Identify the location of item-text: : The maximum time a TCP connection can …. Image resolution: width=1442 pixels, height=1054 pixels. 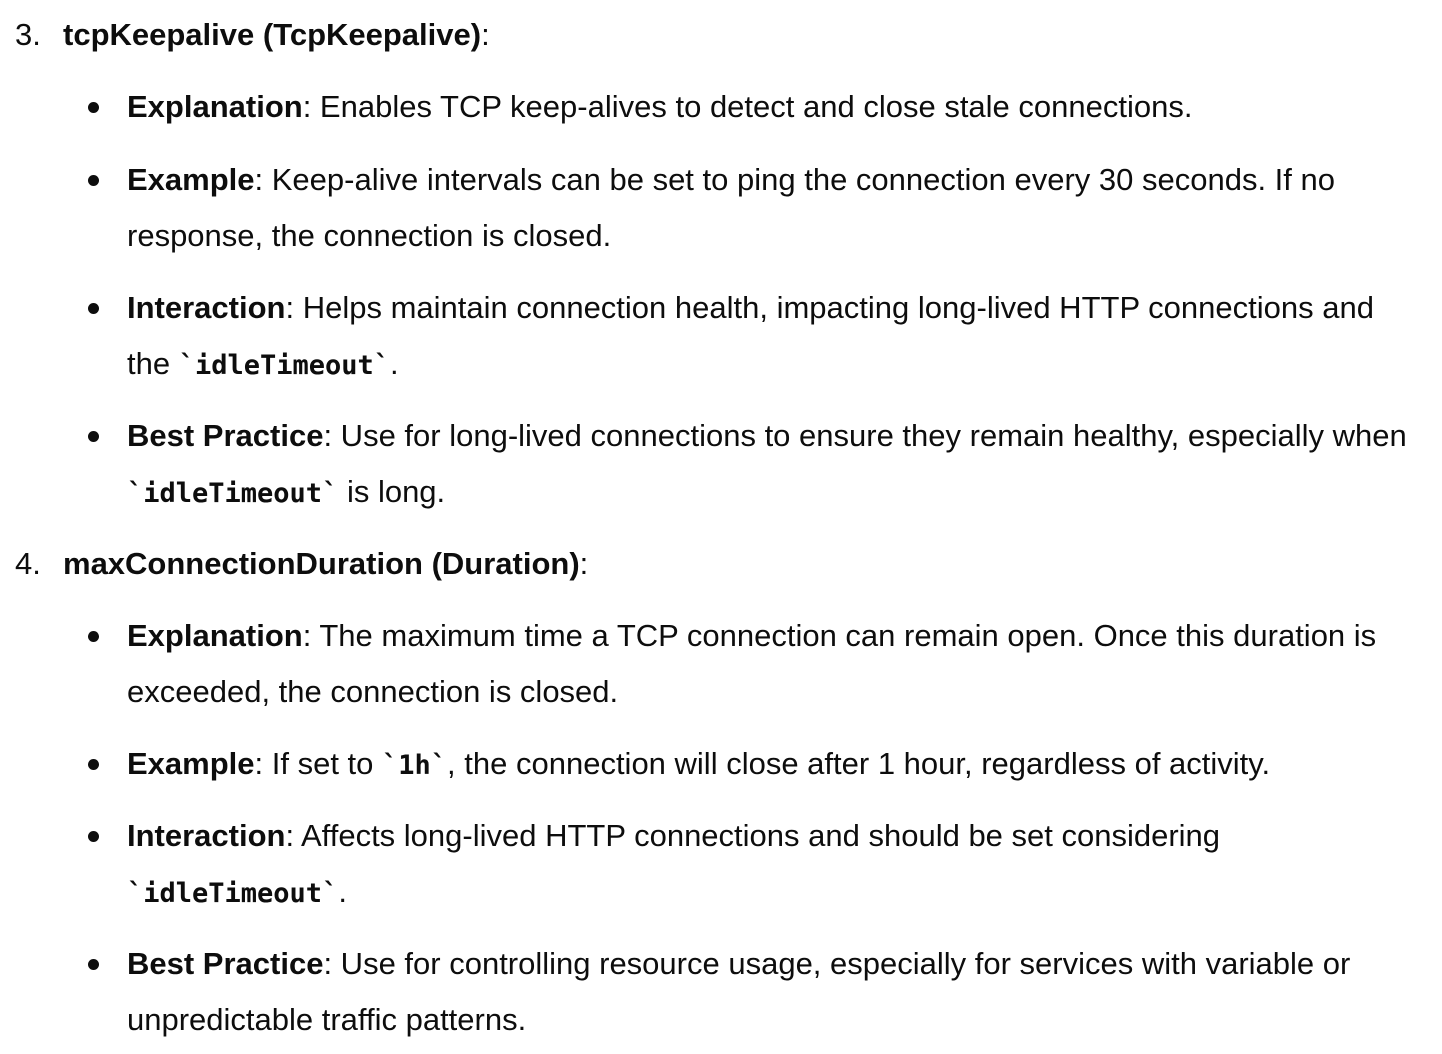
(752, 663).